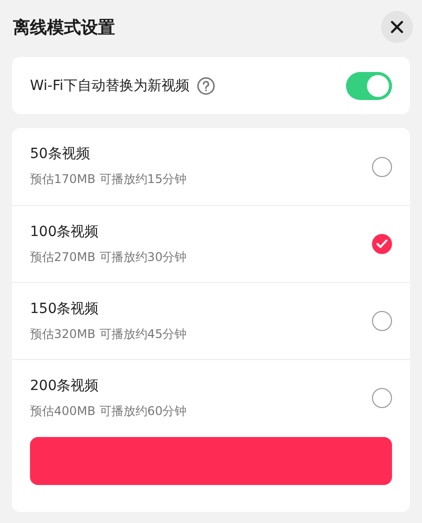 The image size is (422, 523). Describe the element at coordinates (110, 85) in the screenshot. I see `setting-label: Wi-Fi下自动替换为新视频` at that location.